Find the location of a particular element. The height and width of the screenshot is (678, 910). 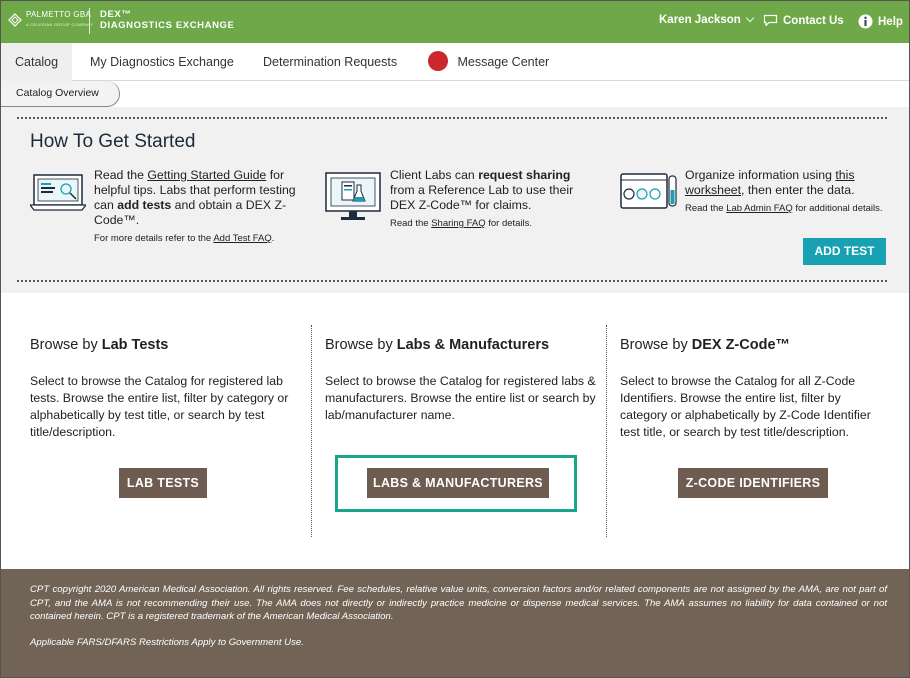

col1-note-text: For more details refer to the is located at coordinates (154, 238).